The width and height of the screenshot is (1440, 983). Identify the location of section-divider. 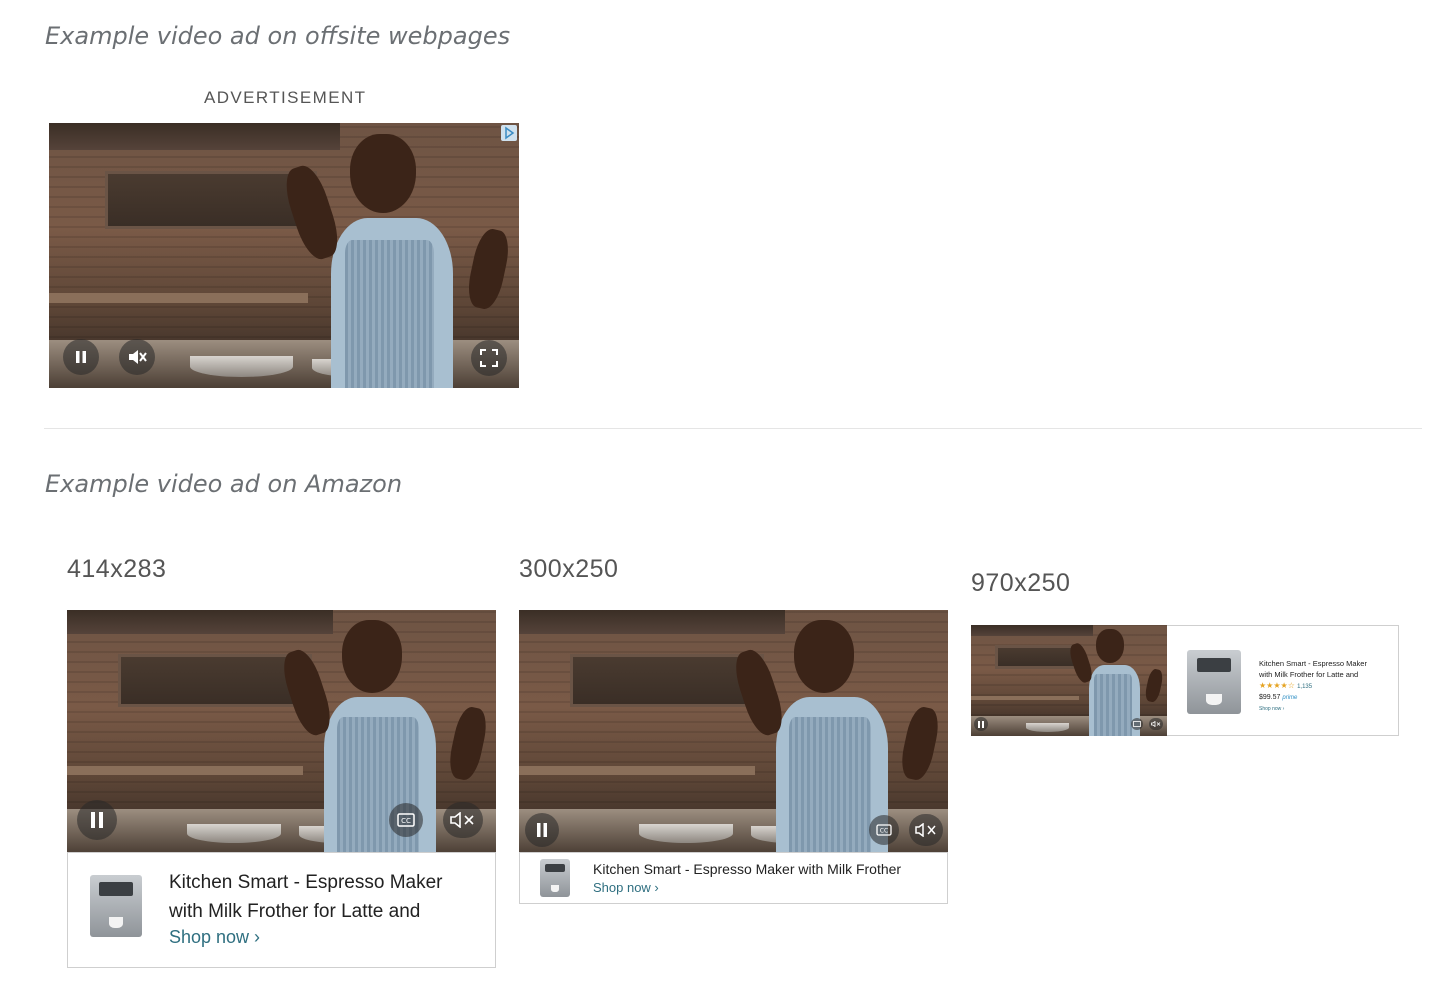
(733, 428).